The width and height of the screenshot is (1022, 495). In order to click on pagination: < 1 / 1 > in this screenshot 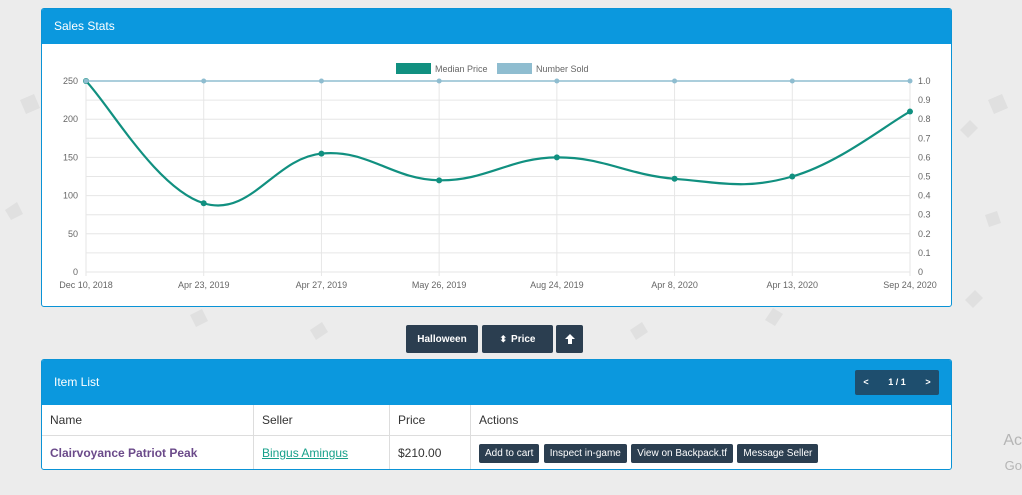, I will do `click(897, 382)`.